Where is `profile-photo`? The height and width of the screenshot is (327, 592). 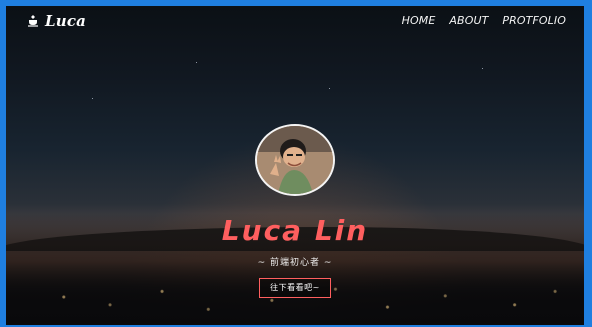 profile-photo is located at coordinates (295, 160).